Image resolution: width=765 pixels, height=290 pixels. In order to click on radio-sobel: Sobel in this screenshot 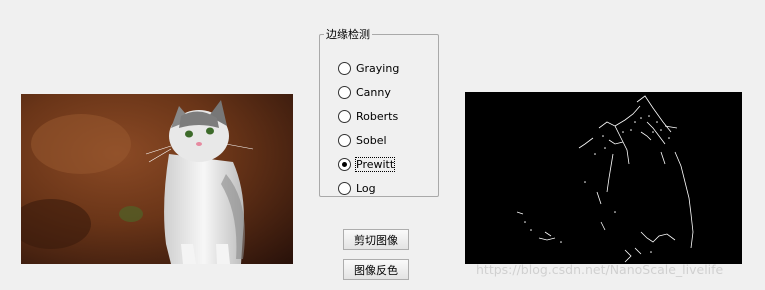, I will do `click(362, 140)`.